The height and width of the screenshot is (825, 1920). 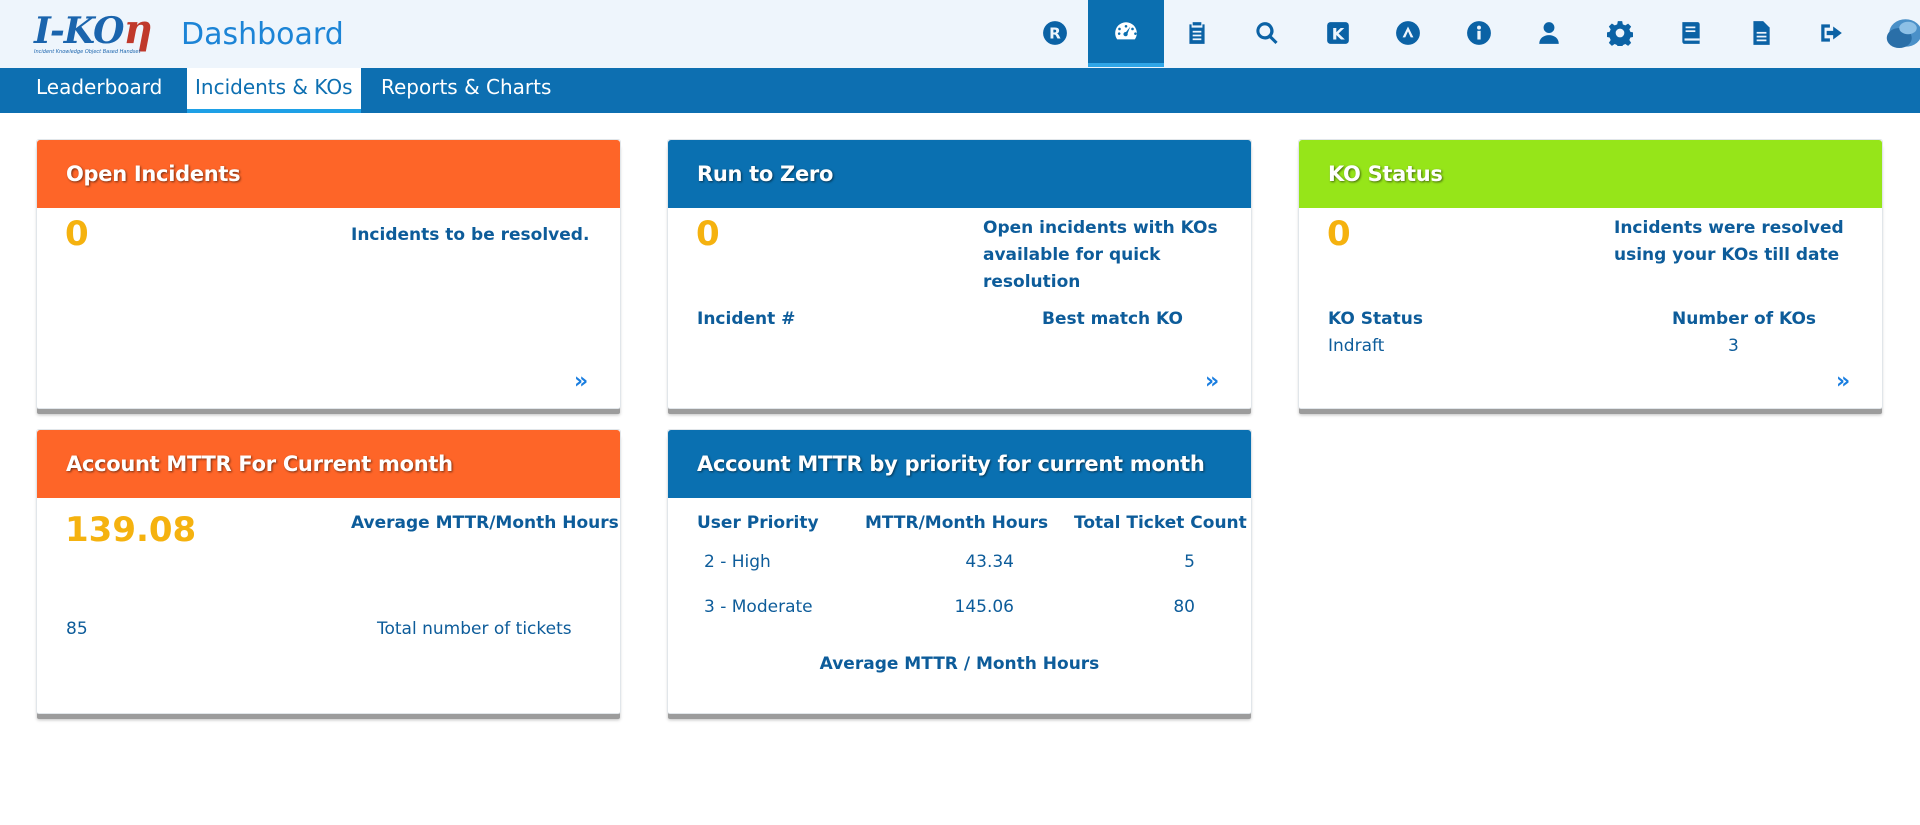 I want to click on user-icon, so click(x=1549, y=33).